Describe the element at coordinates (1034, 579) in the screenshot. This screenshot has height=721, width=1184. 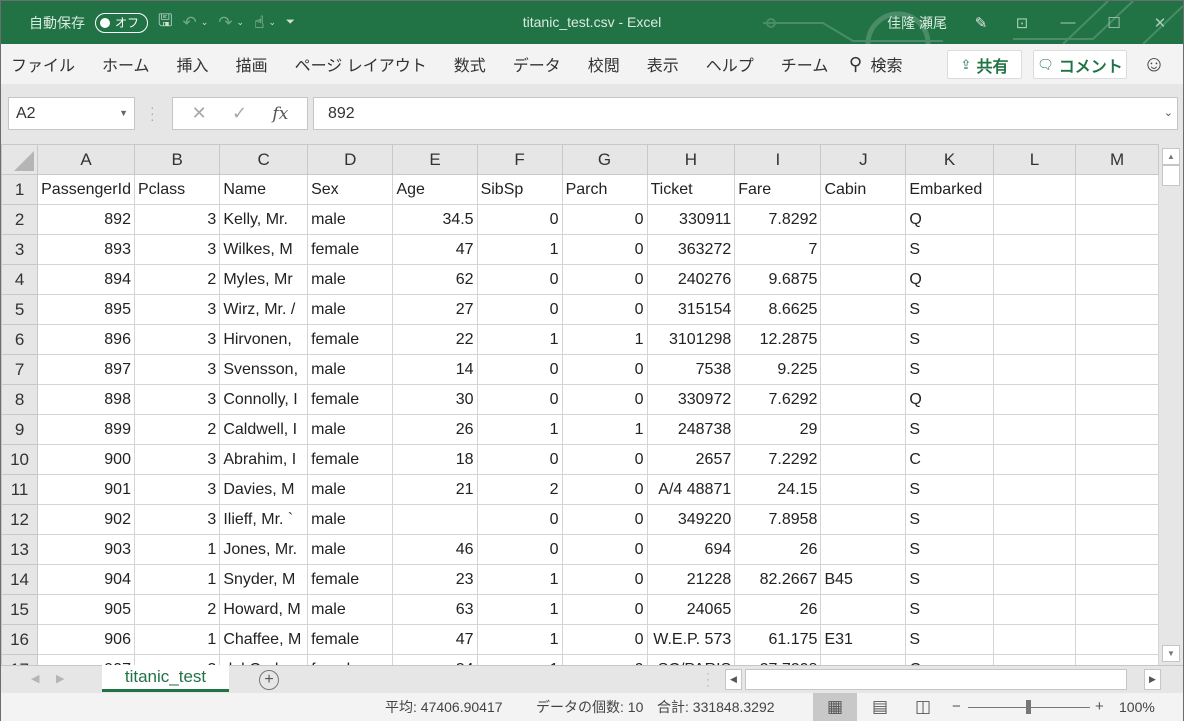
I see `cell-l14` at that location.